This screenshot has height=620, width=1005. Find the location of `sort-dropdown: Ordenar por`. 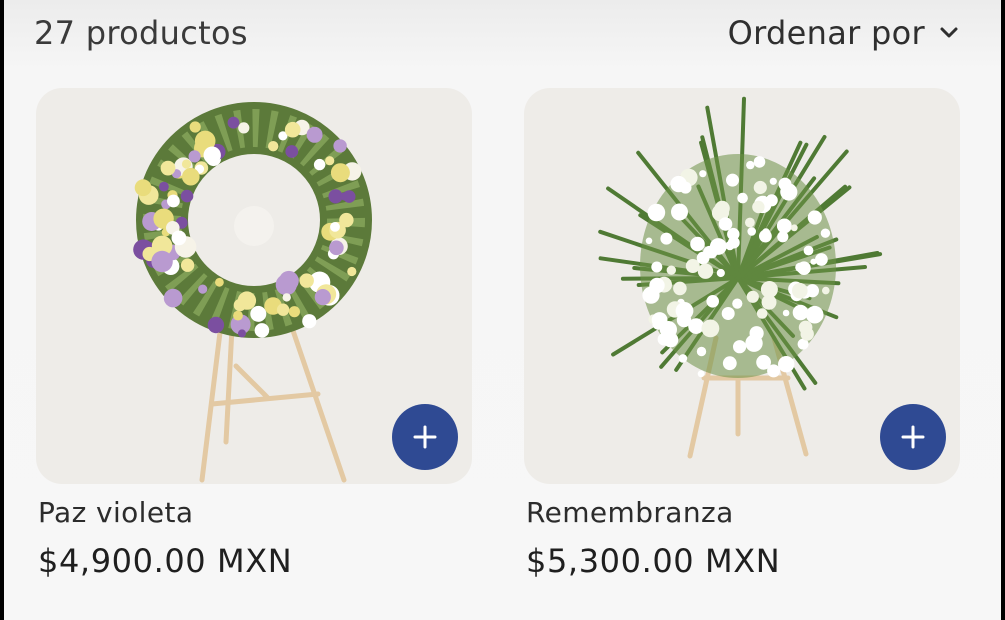

sort-dropdown: Ordenar por is located at coordinates (844, 33).